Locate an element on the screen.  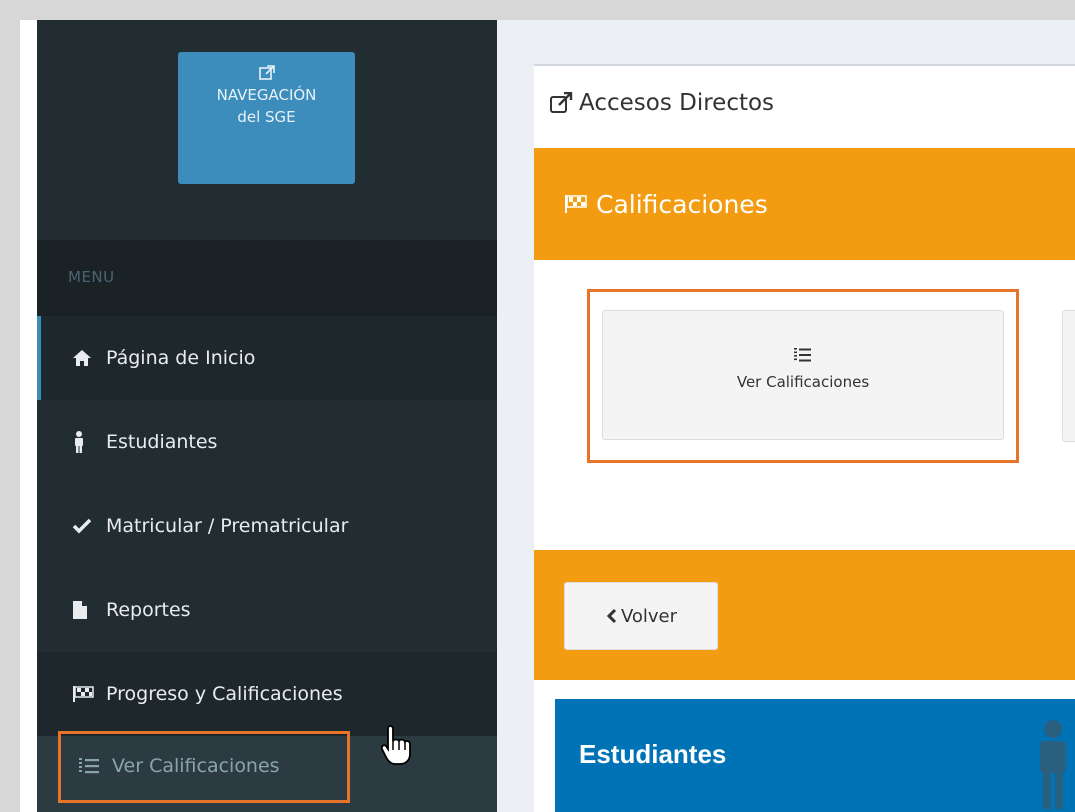
volver-button: Volver is located at coordinates (641, 616).